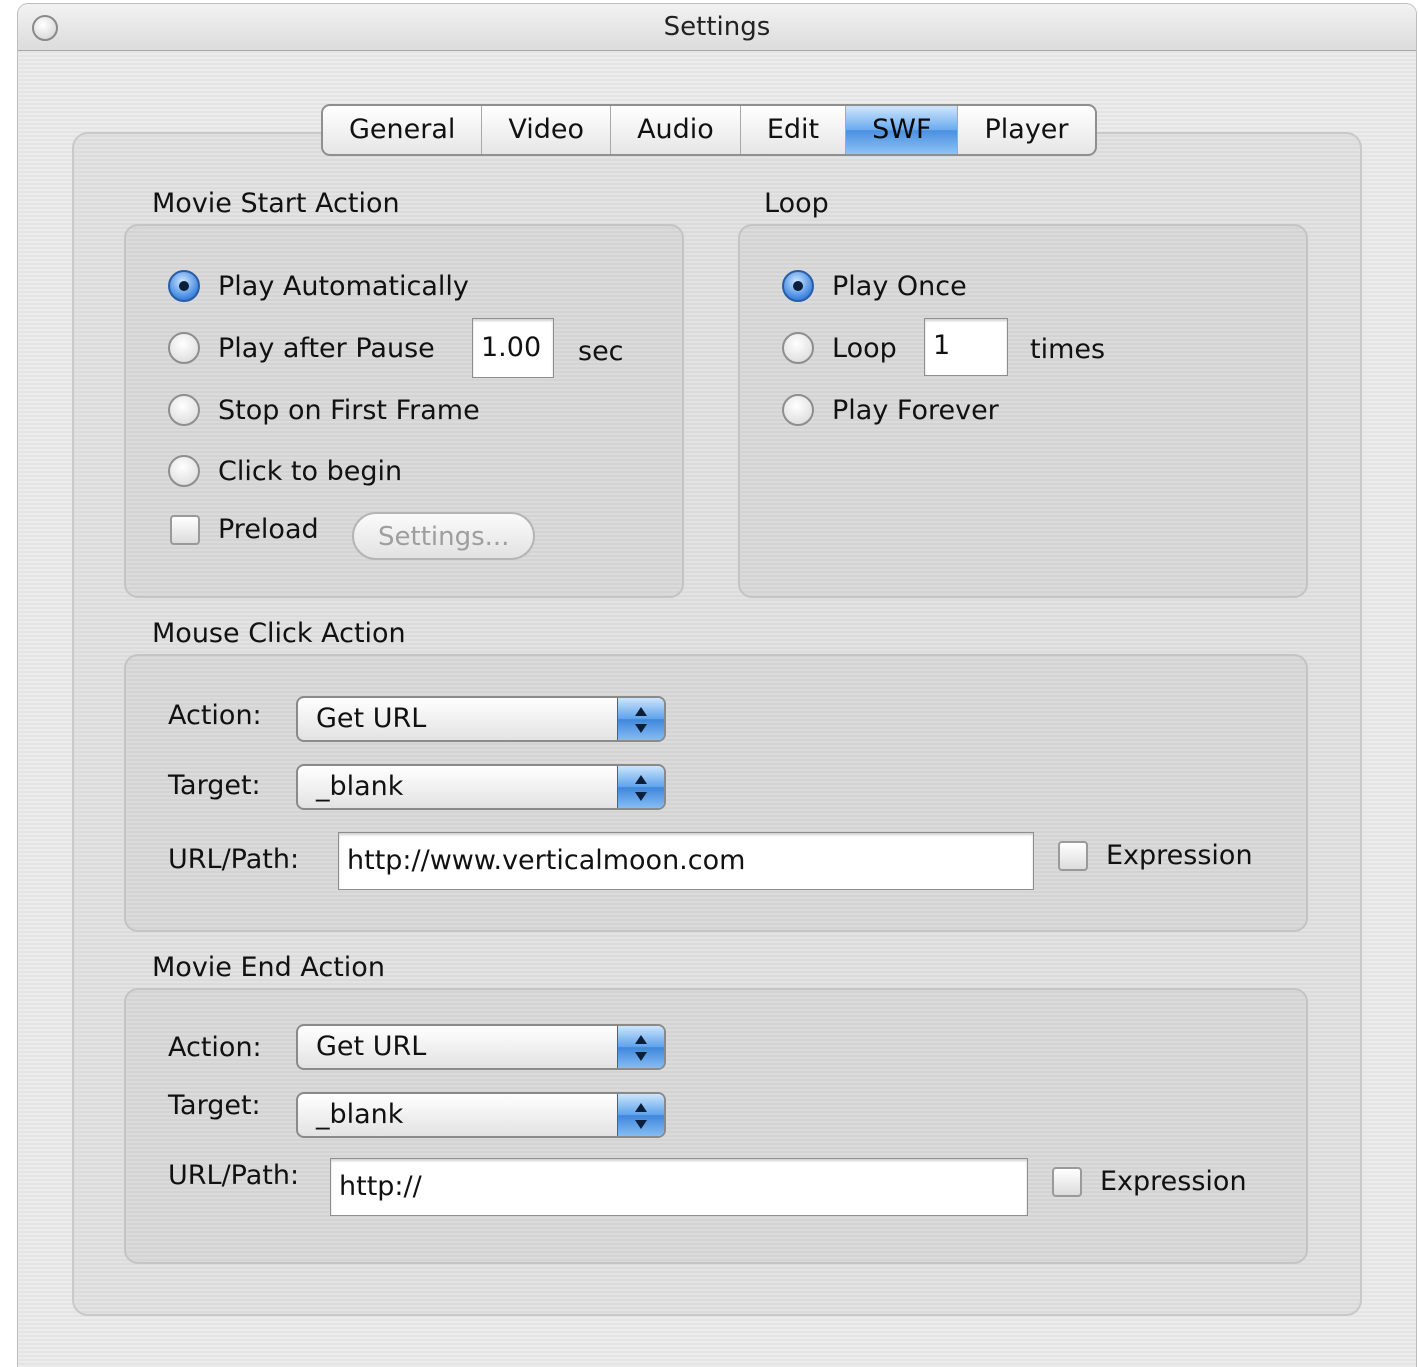  What do you see at coordinates (268, 967) in the screenshot?
I see `movie-end-title: Movie End Action` at bounding box center [268, 967].